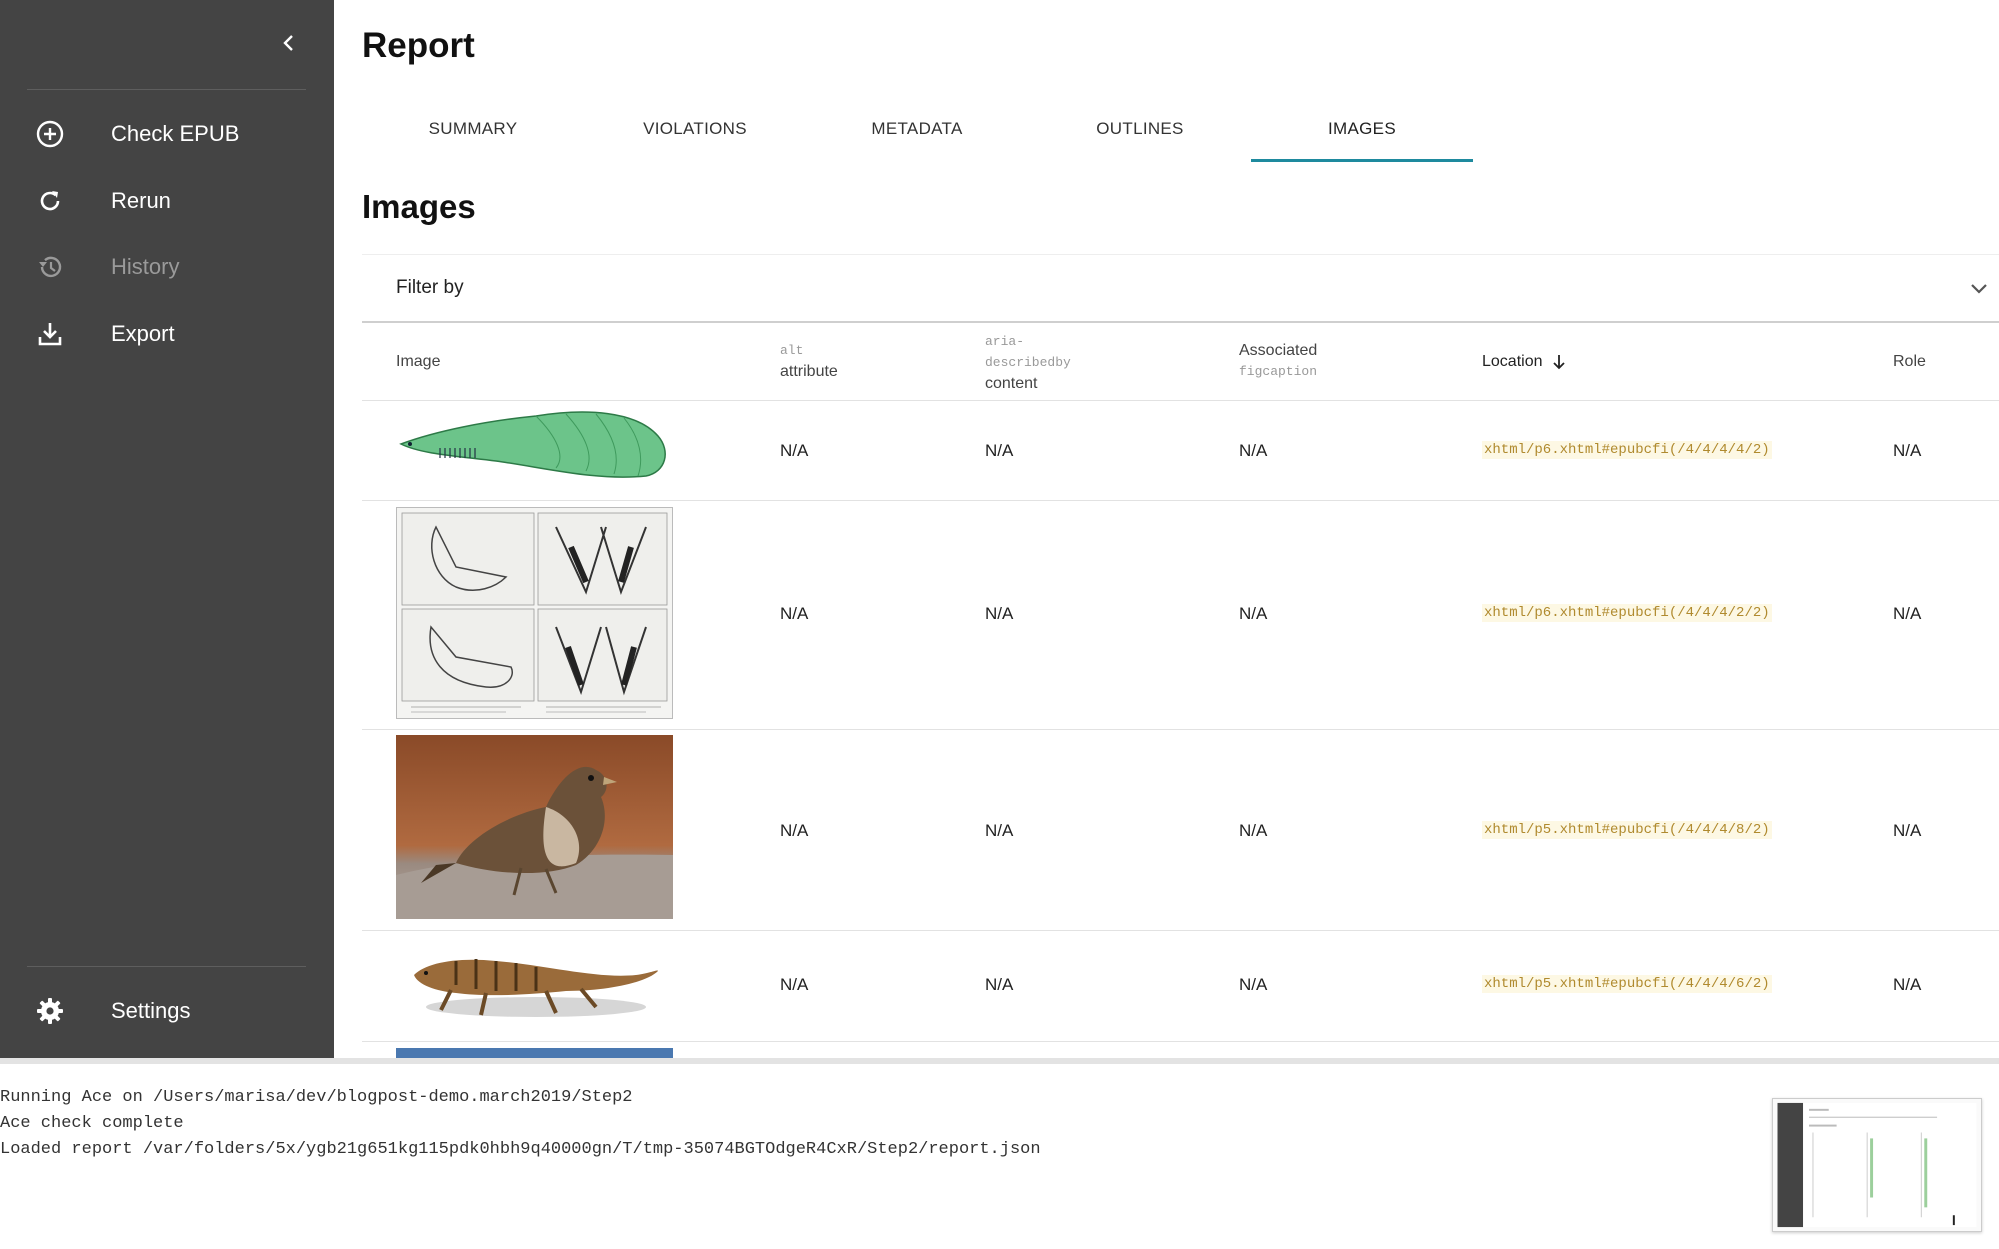 The height and width of the screenshot is (1249, 1999). Describe the element at coordinates (809, 361) in the screenshot. I see `column-header-alt: alt attribute` at that location.